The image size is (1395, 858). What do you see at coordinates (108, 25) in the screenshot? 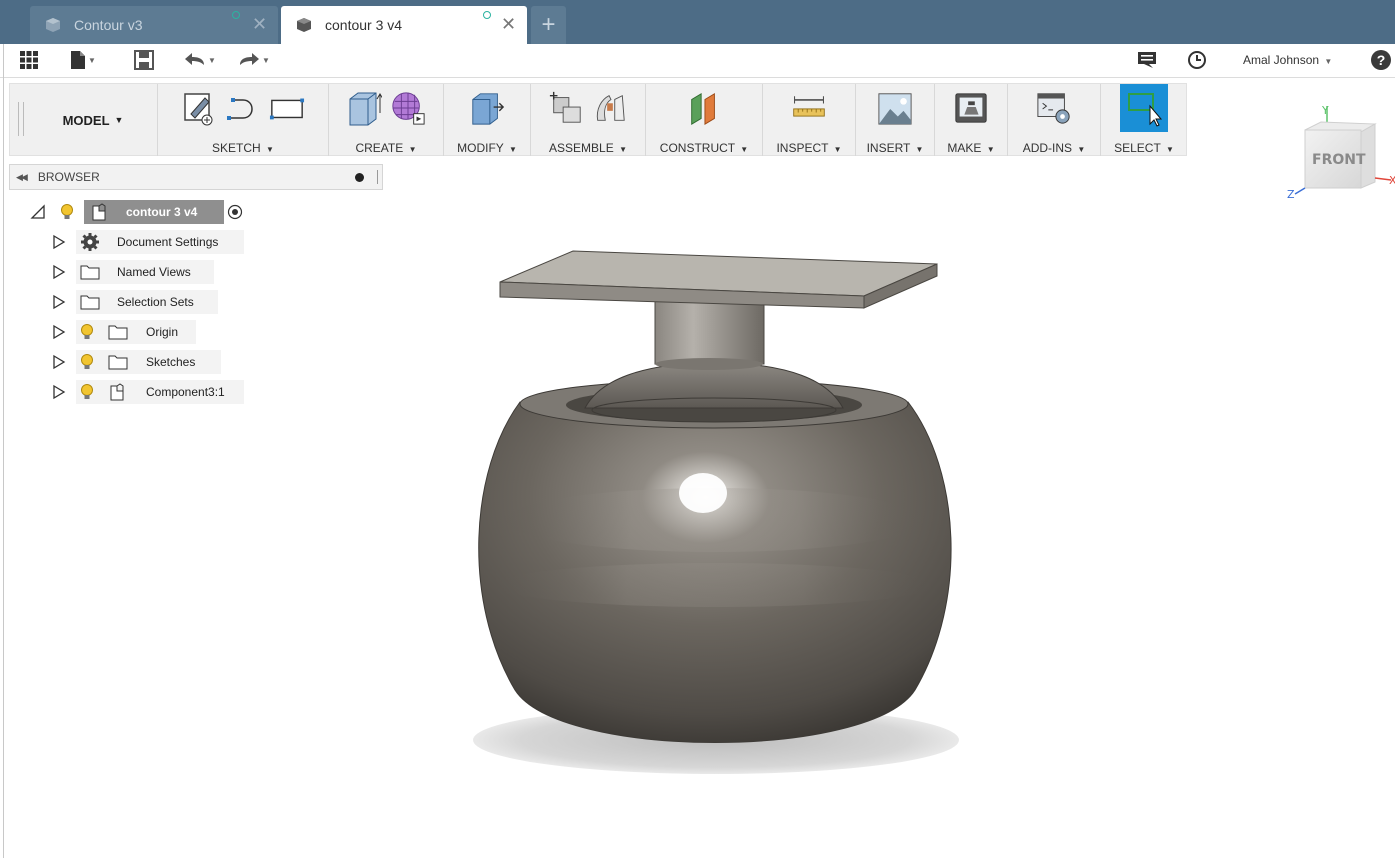
I see `tab-label: Contour v3` at bounding box center [108, 25].